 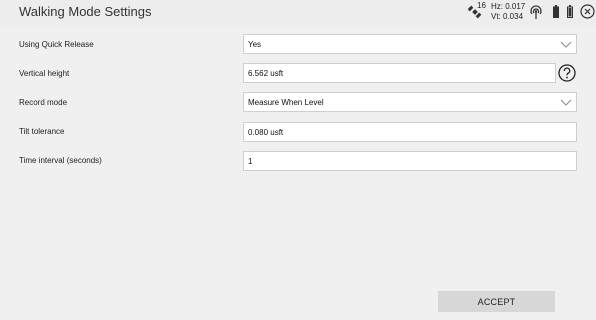 What do you see at coordinates (410, 132) in the screenshot?
I see `tilt-tolerance-input: 0.080 usft` at bounding box center [410, 132].